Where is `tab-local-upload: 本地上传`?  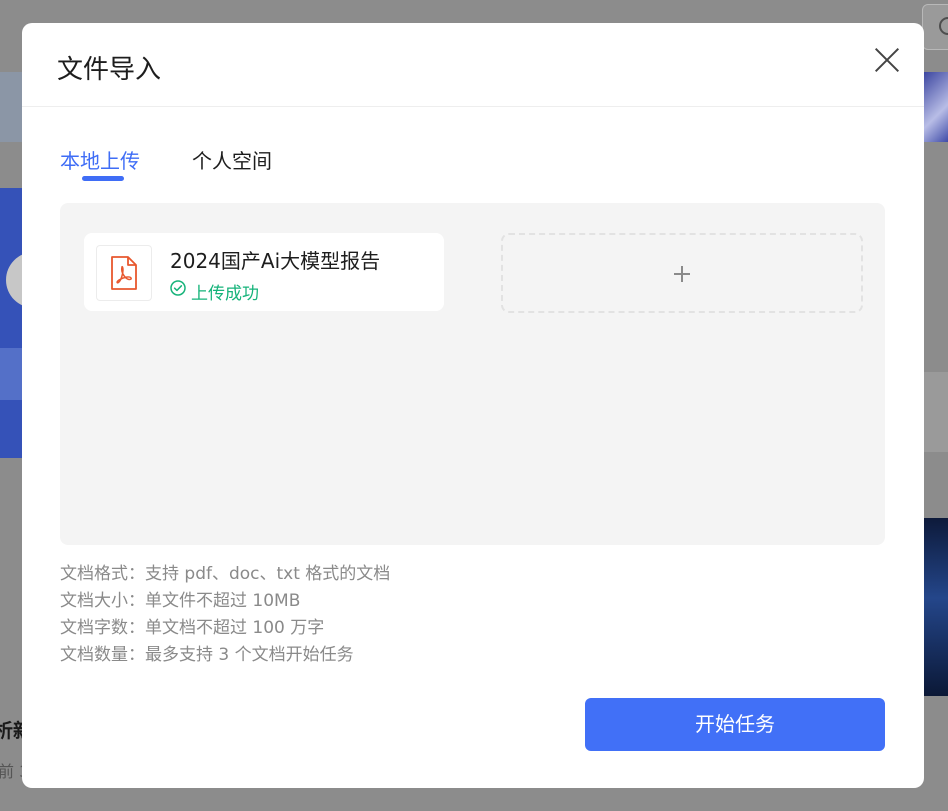 tab-local-upload: 本地上传 is located at coordinates (100, 159).